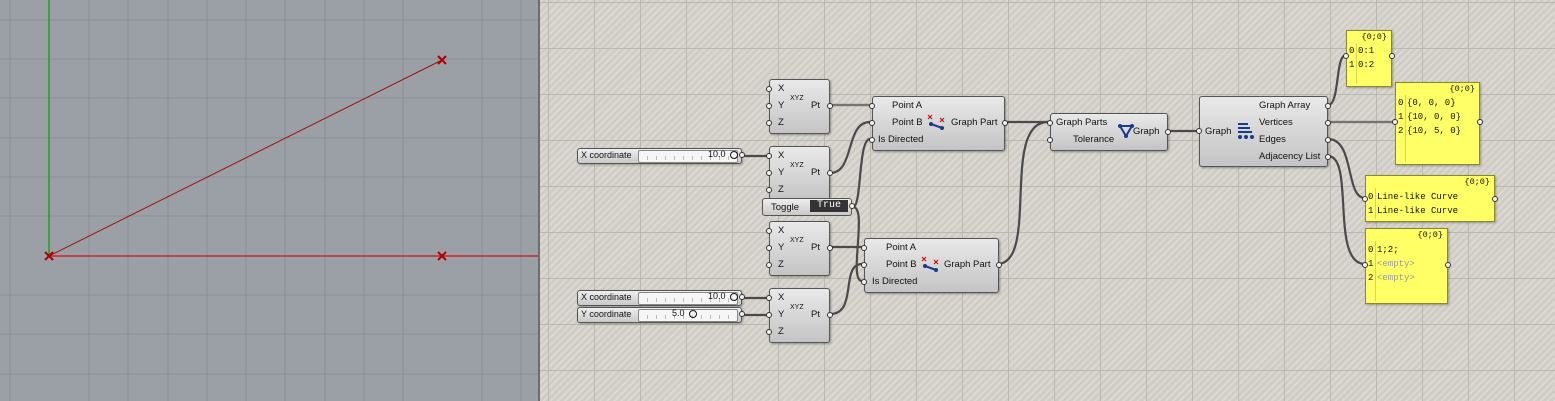 Image resolution: width=1555 pixels, height=401 pixels. I want to click on input-is-directed: Is Directed, so click(901, 139).